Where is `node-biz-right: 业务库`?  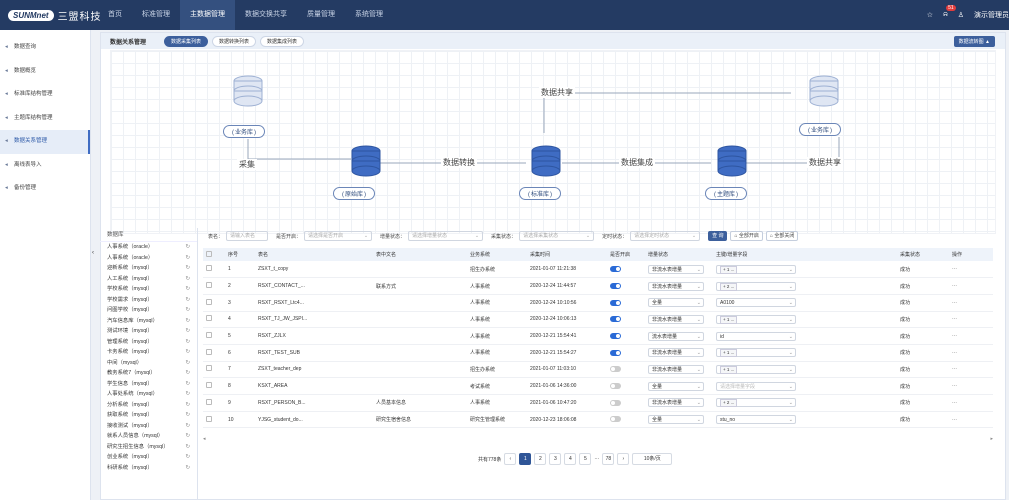
node-biz-right: 业务库 is located at coordinates (820, 129).